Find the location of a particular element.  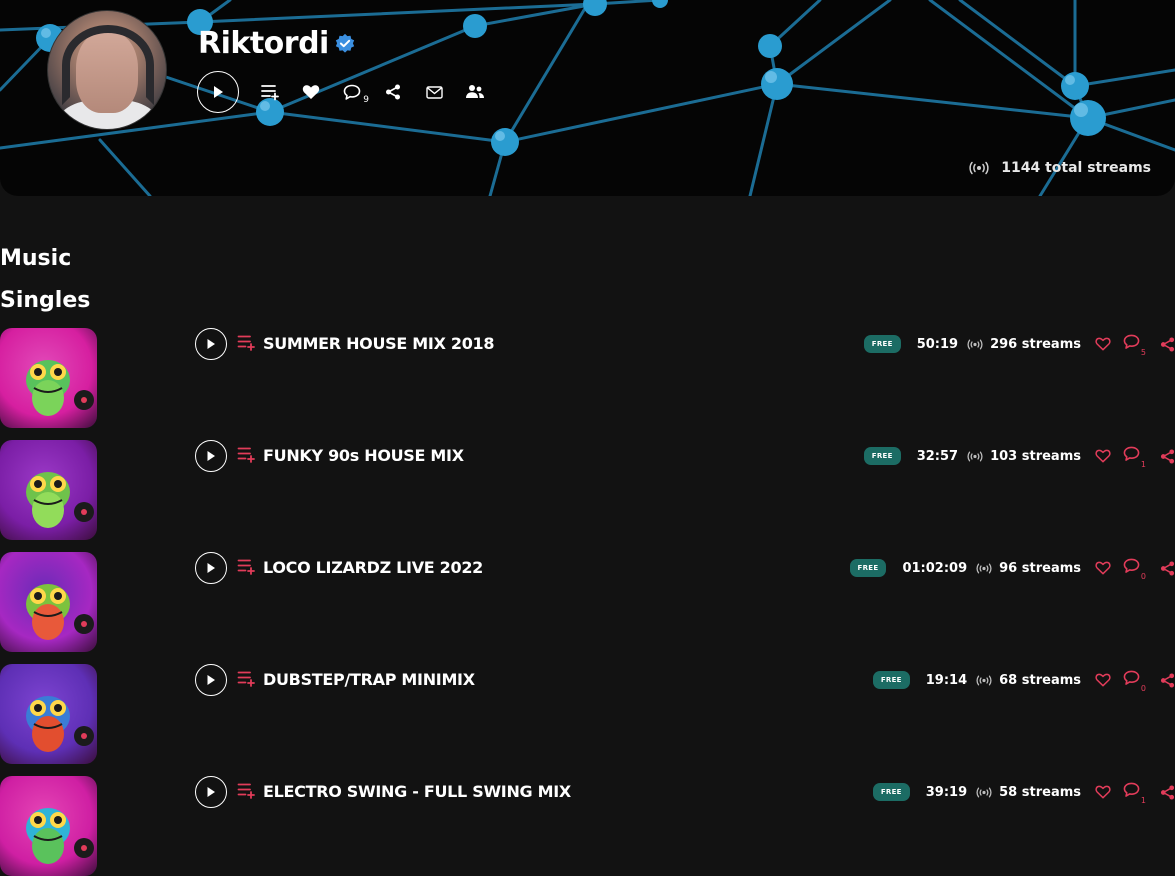

share-button is located at coordinates (393, 92).